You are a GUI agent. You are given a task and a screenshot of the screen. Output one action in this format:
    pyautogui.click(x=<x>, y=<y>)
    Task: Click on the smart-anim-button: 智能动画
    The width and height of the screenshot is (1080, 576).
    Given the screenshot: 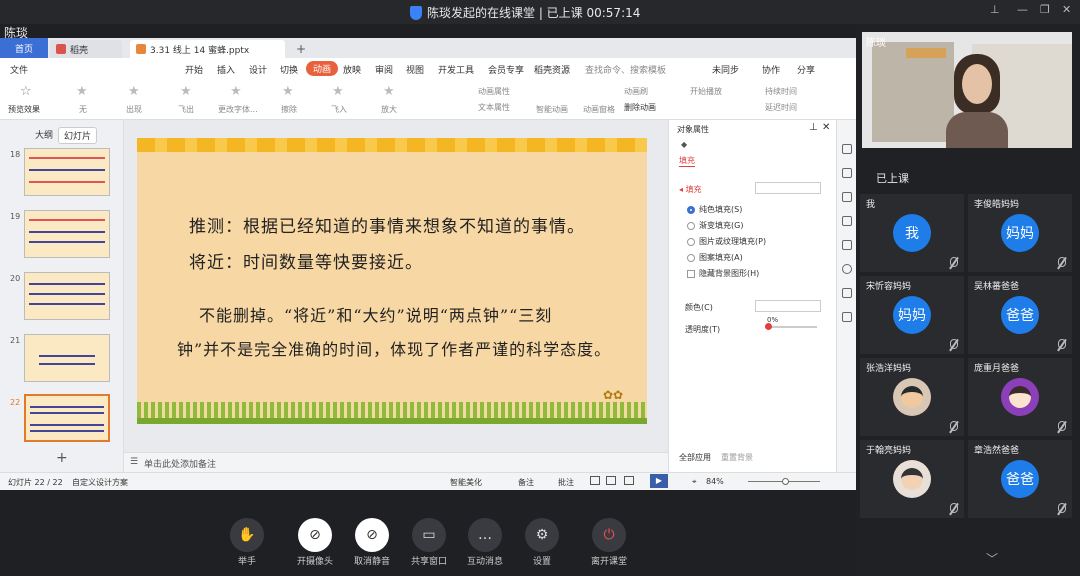 What is the action you would take?
    pyautogui.click(x=552, y=109)
    